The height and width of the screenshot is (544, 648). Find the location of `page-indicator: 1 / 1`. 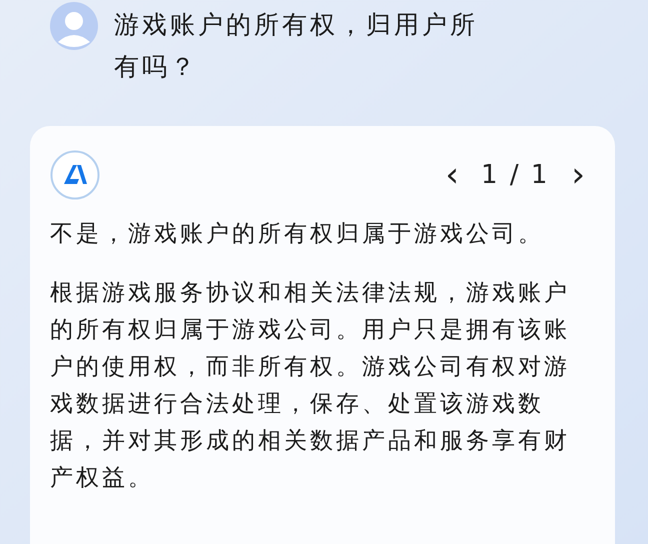

page-indicator: 1 / 1 is located at coordinates (515, 175).